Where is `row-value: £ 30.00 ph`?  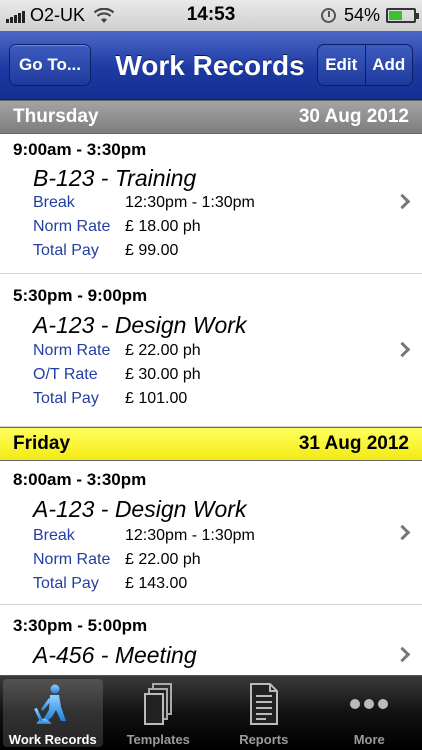
row-value: £ 30.00 ph is located at coordinates (163, 374).